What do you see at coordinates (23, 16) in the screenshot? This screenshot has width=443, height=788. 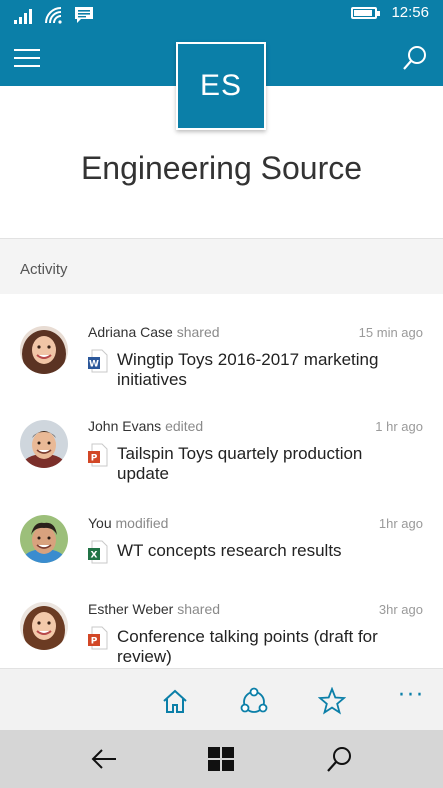 I see `signal-icon` at bounding box center [23, 16].